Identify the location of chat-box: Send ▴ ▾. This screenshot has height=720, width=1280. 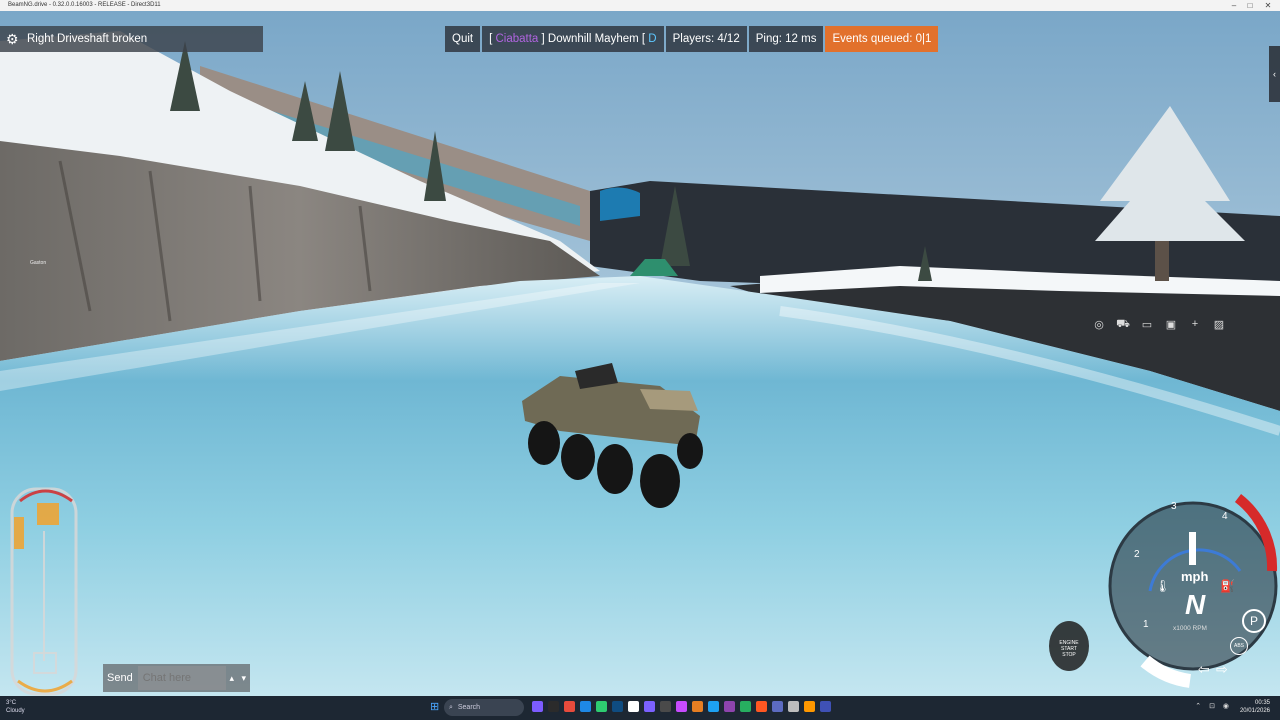
(176, 678).